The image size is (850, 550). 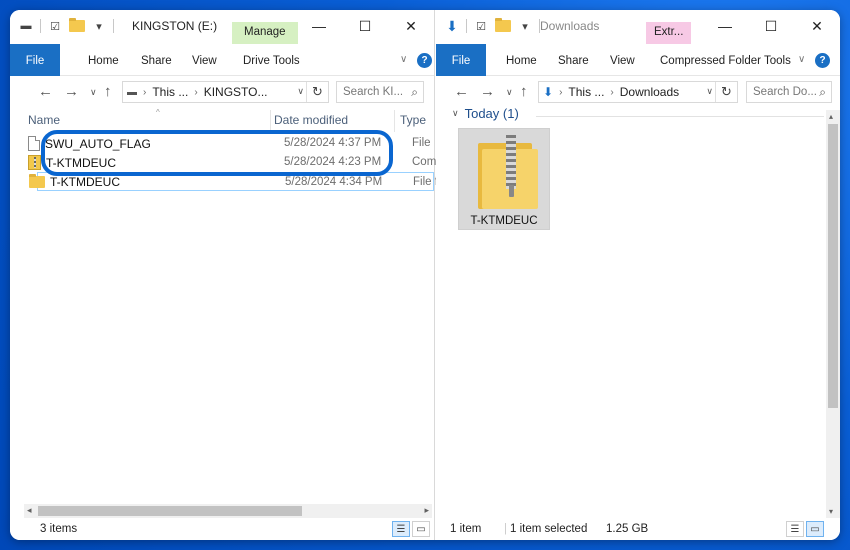 What do you see at coordinates (222, 529) in the screenshot?
I see `status-bar: 3 items ☰ ▭` at bounding box center [222, 529].